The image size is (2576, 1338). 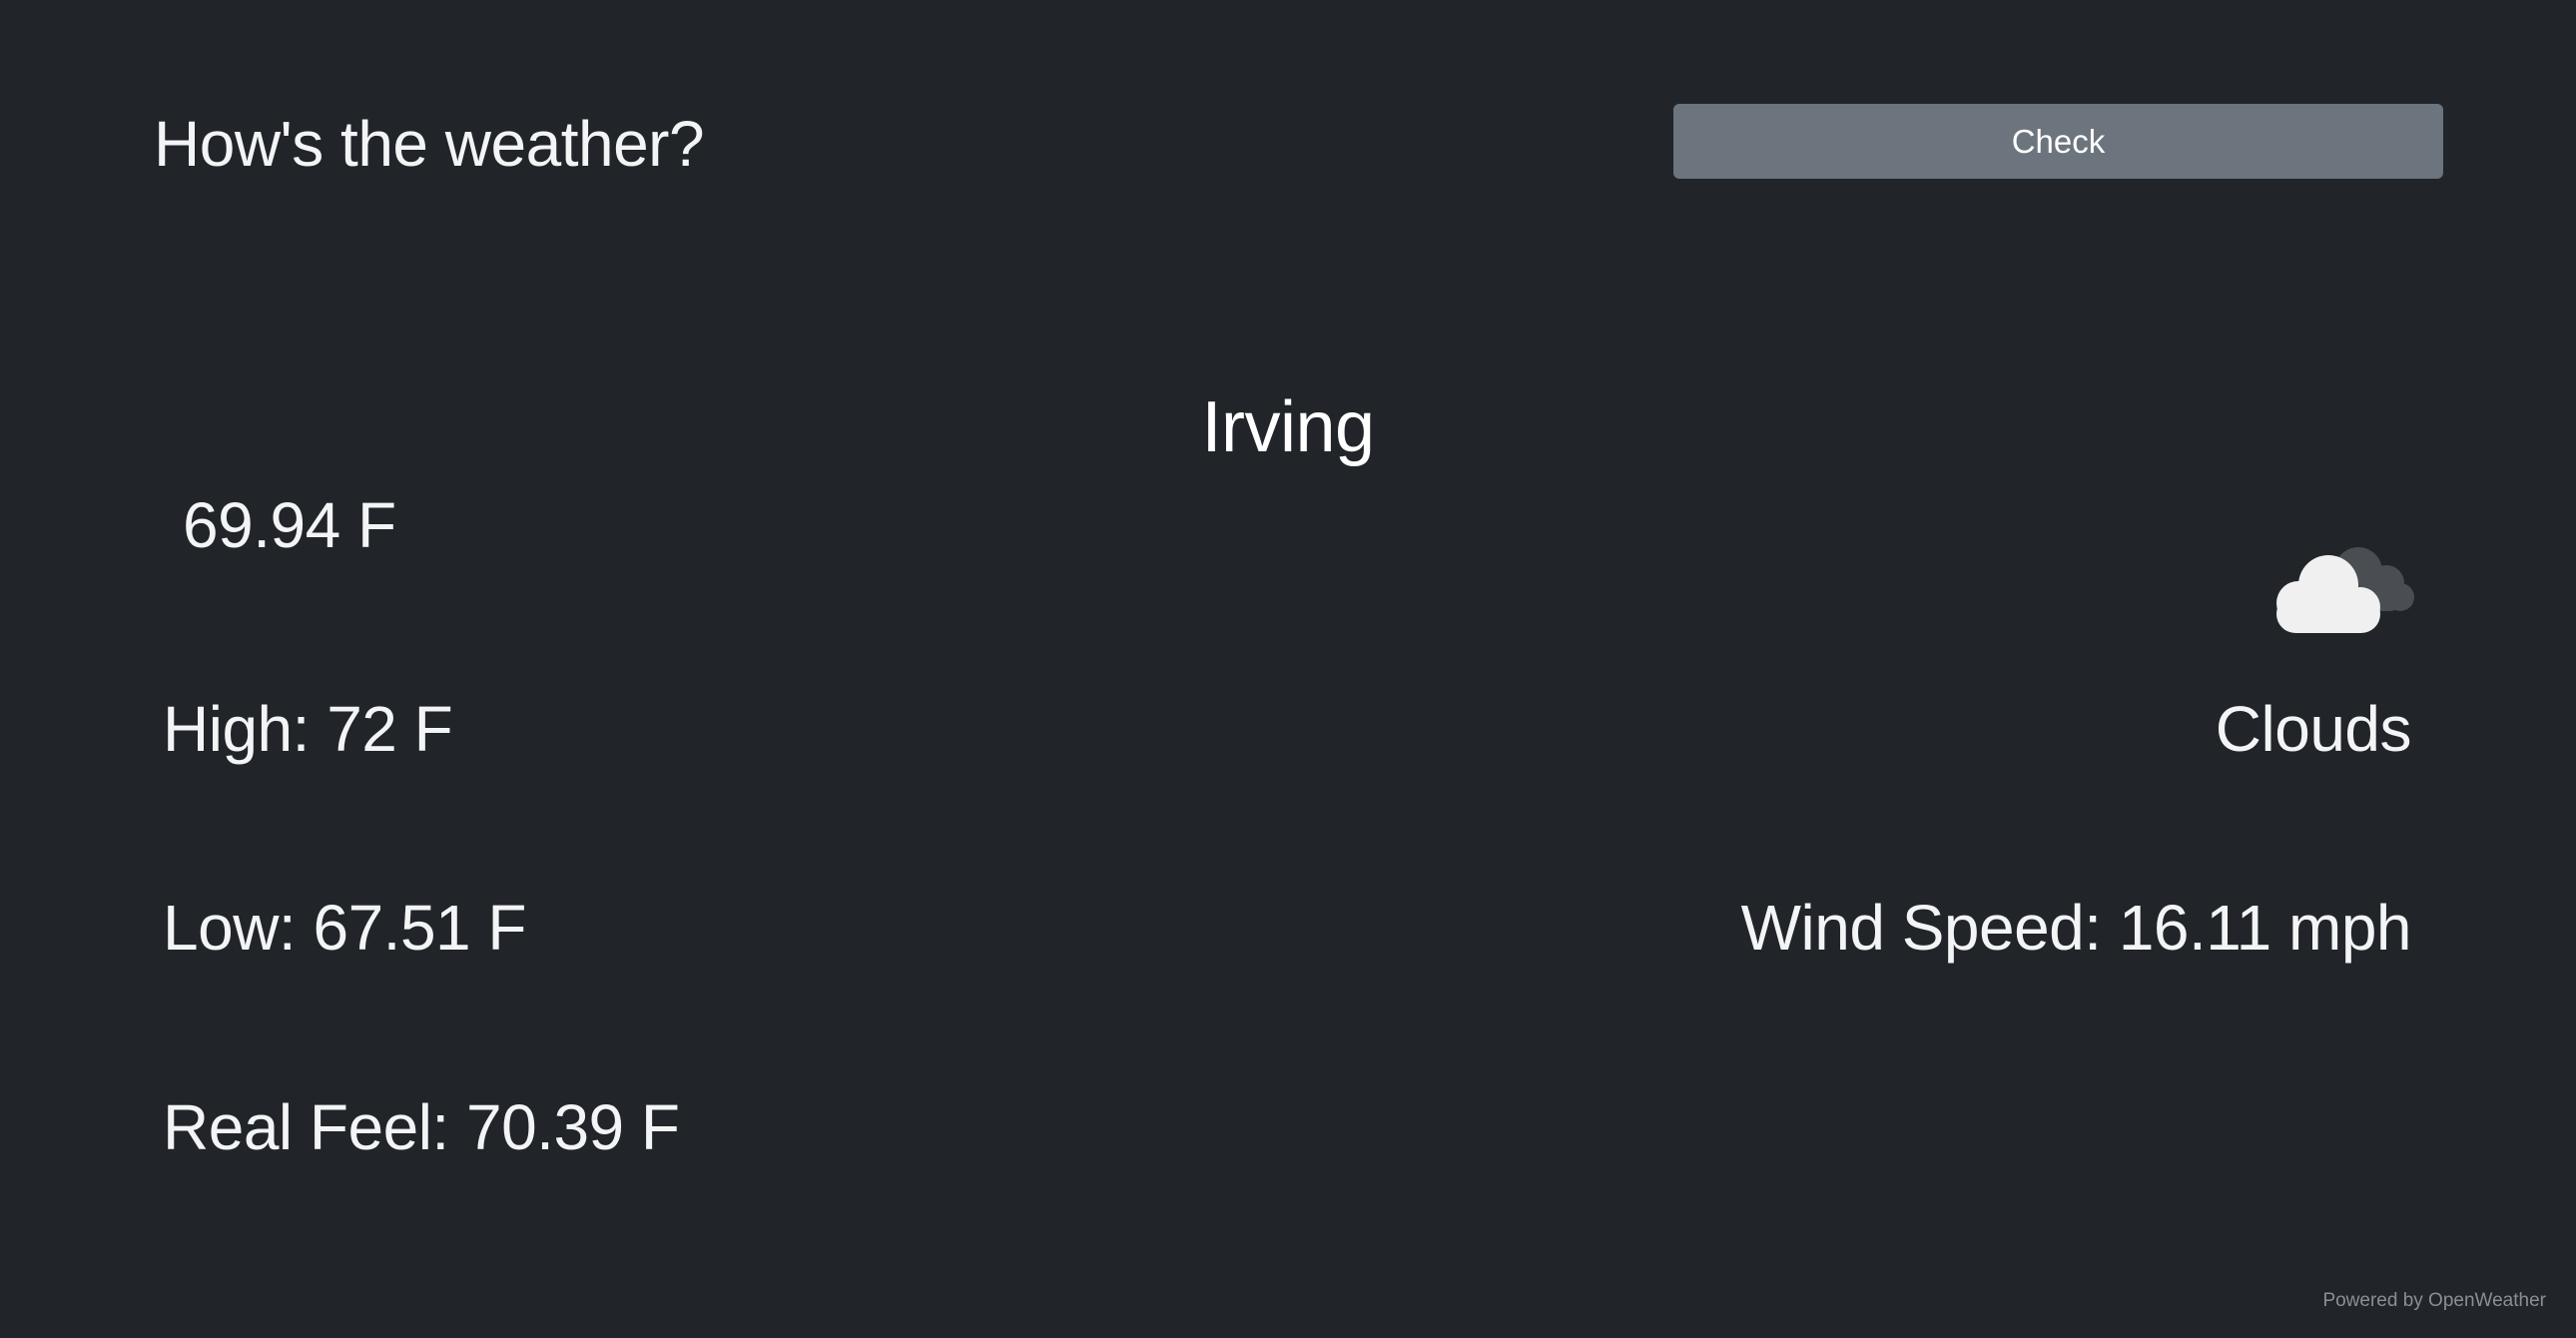 What do you see at coordinates (2058, 141) in the screenshot?
I see `check-button: Check` at bounding box center [2058, 141].